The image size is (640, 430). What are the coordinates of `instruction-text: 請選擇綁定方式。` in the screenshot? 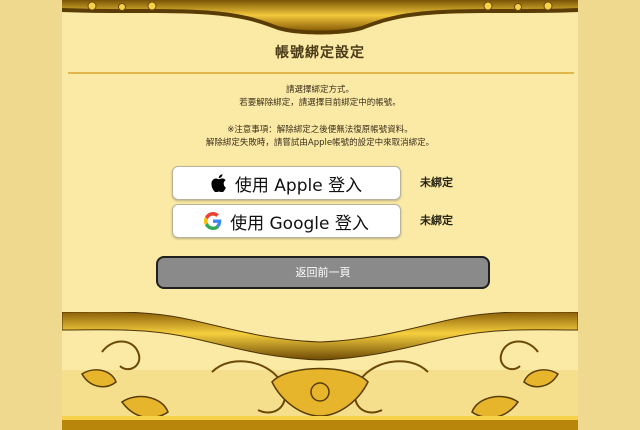 It's located at (319, 90).